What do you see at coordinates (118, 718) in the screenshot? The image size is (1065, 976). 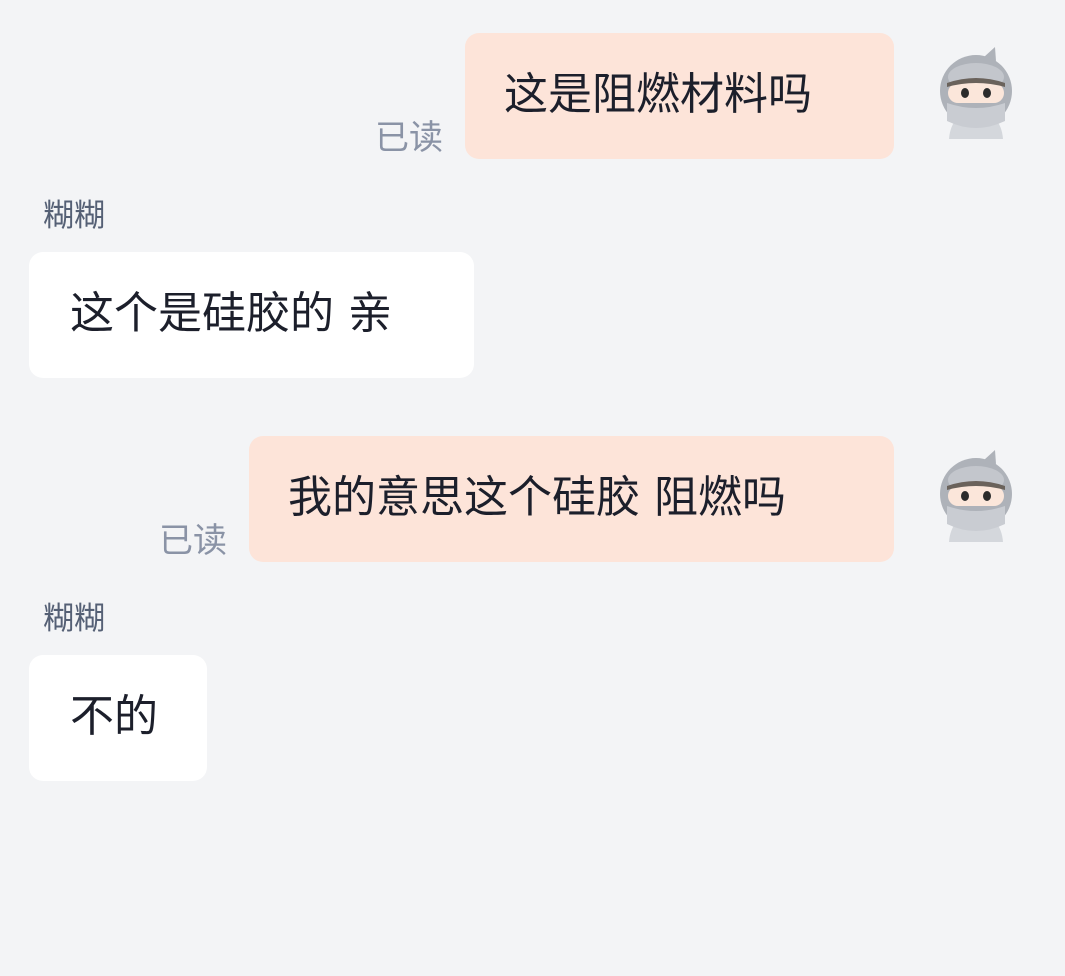 I see `message-bubble: 不的` at bounding box center [118, 718].